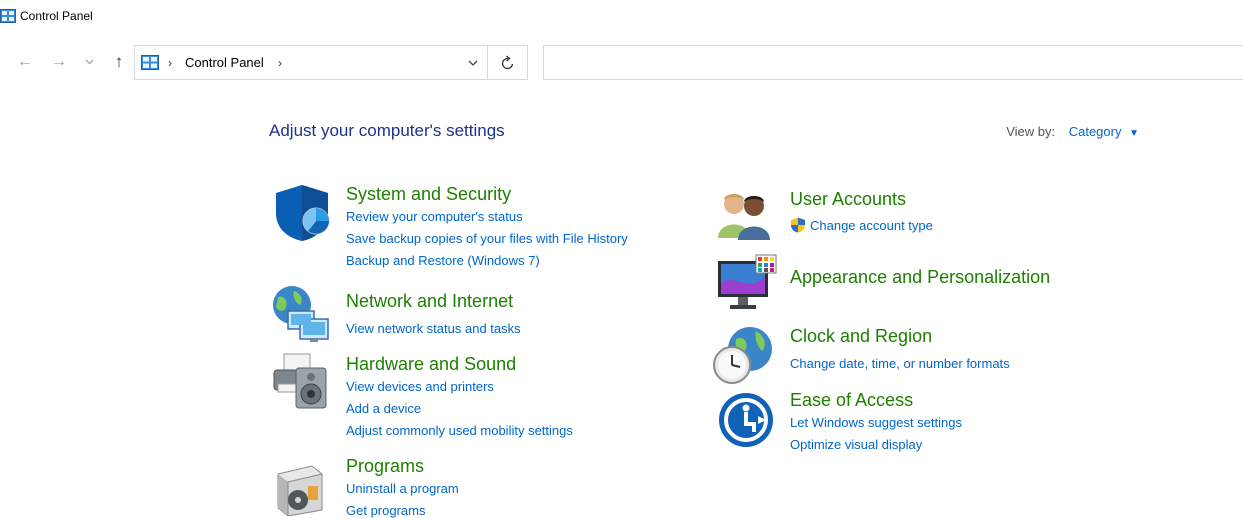  Describe the element at coordinates (25, 62) in the screenshot. I see `back-arrow-icon: ←` at that location.